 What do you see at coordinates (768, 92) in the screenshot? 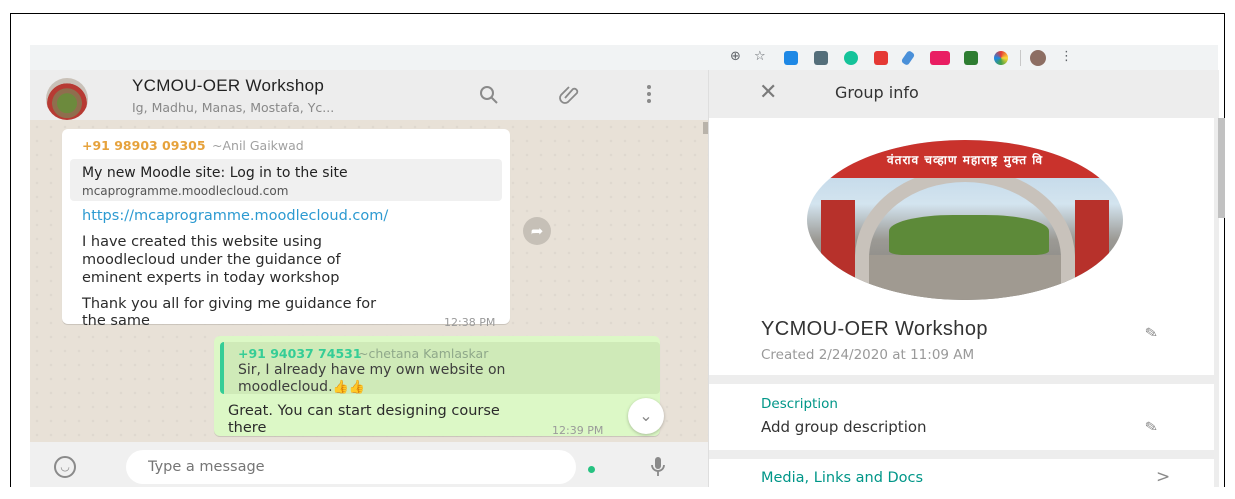
I see `close-icon: ✕` at bounding box center [768, 92].